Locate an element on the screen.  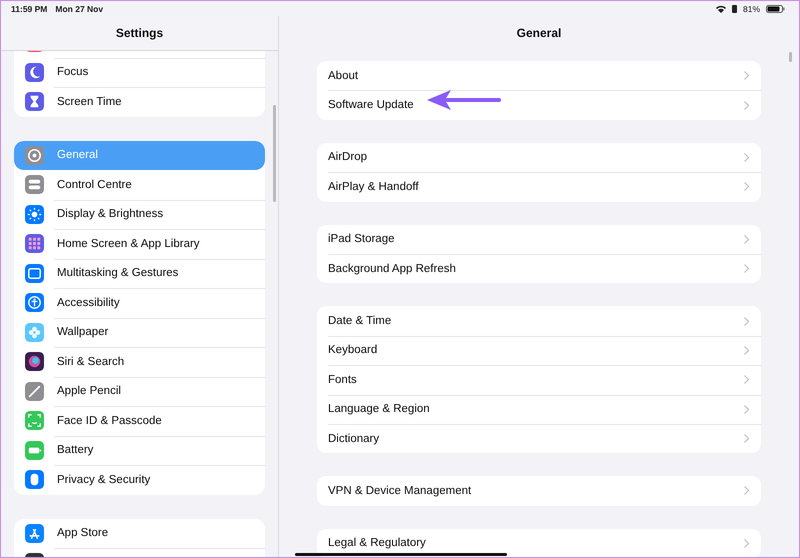
sidebar-item: Focus is located at coordinates (139, 72).